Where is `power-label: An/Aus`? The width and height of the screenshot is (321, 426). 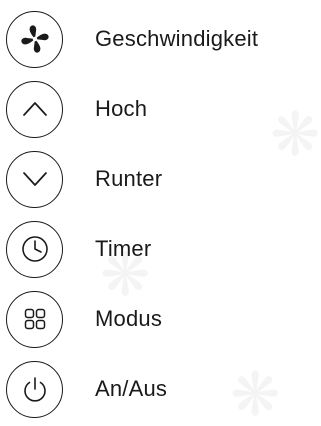
power-label: An/Aus is located at coordinates (131, 388).